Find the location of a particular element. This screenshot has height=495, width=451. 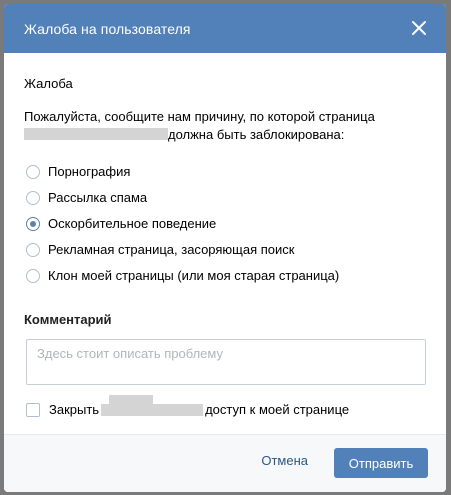

radio-option-advertising-page: Рекламная страница, засоряющая поиск is located at coordinates (160, 249).